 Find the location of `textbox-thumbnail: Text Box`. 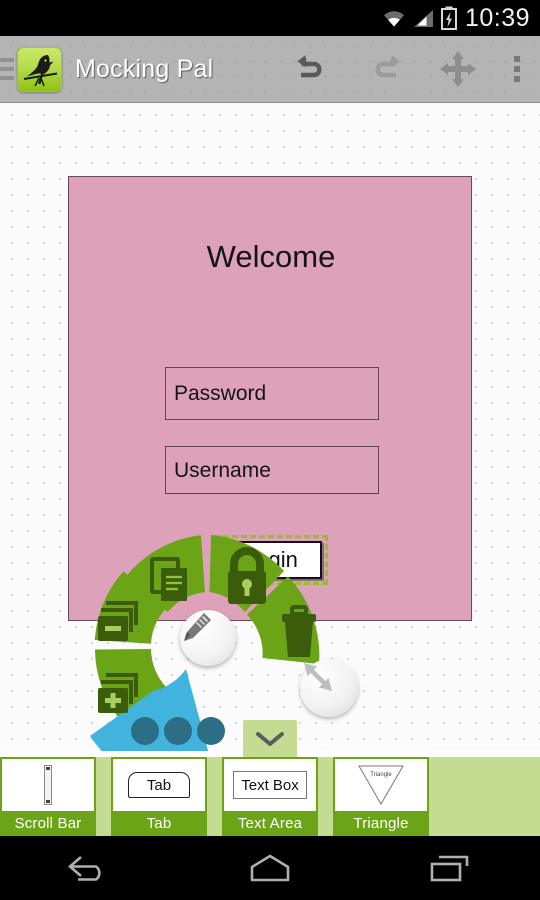

textbox-thumbnail: Text Box is located at coordinates (270, 785).